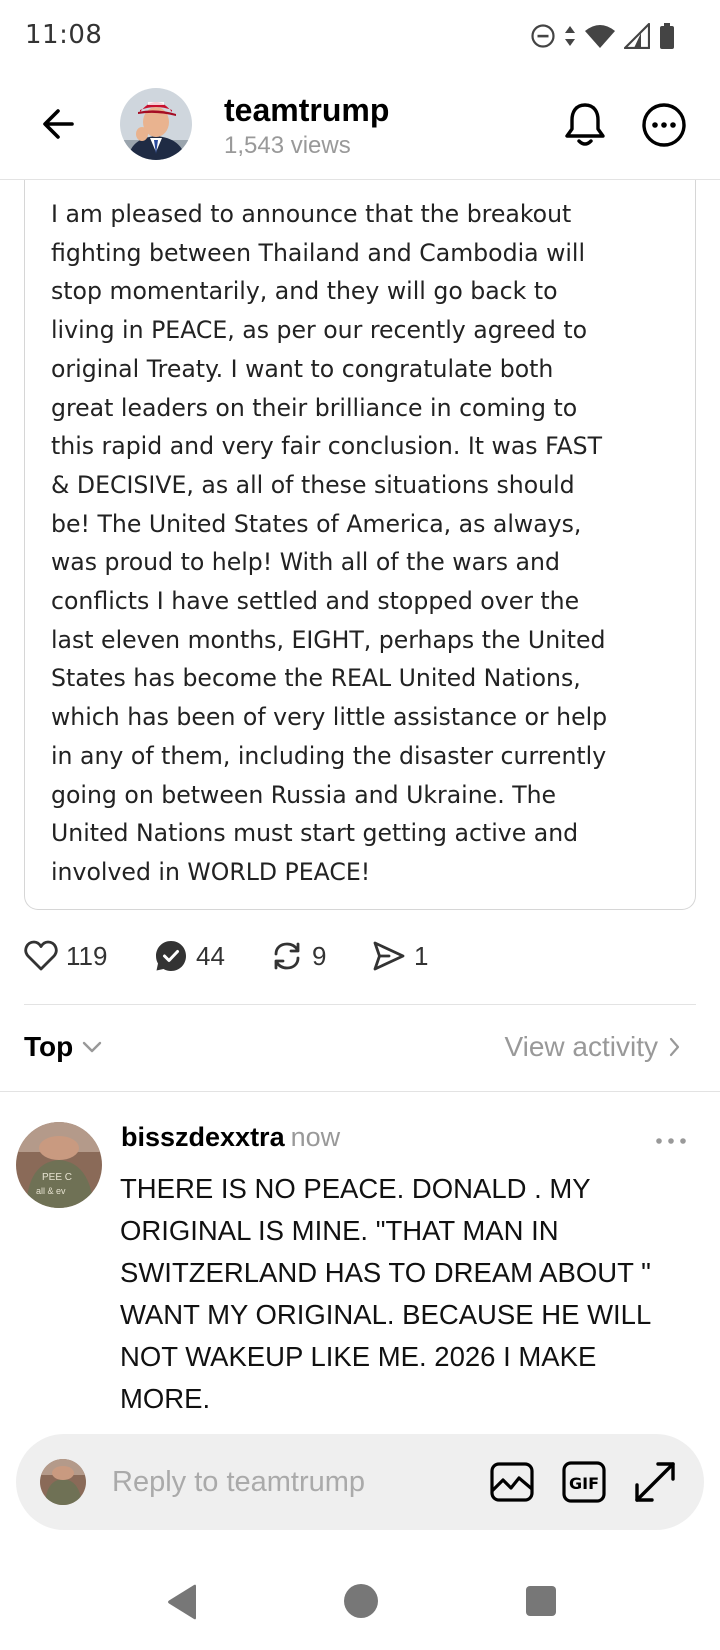 The image size is (720, 1650). What do you see at coordinates (64, 35) in the screenshot?
I see `status-time: 11:08` at bounding box center [64, 35].